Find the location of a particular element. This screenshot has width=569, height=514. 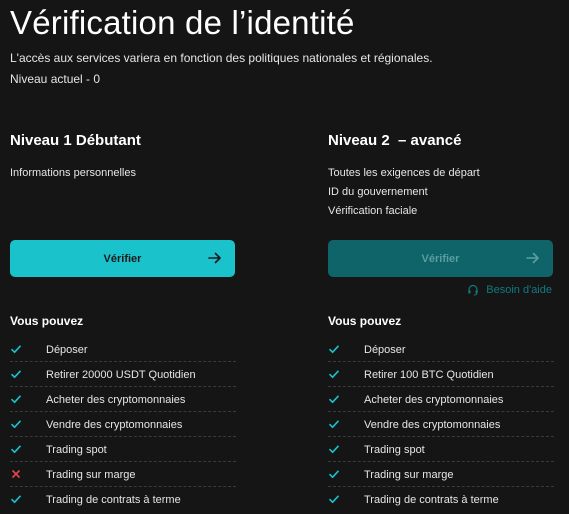

feature-item: Retirer 20000 USDT Quotidien is located at coordinates (123, 375).